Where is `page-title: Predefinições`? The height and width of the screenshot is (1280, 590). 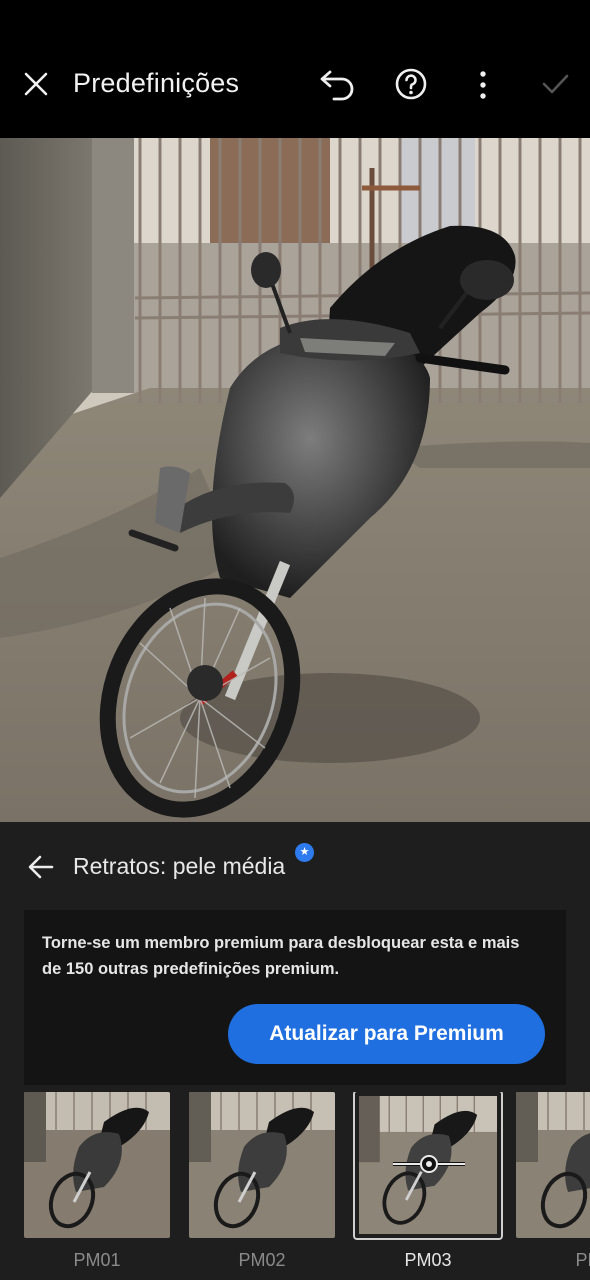 page-title: Predefinições is located at coordinates (156, 83).